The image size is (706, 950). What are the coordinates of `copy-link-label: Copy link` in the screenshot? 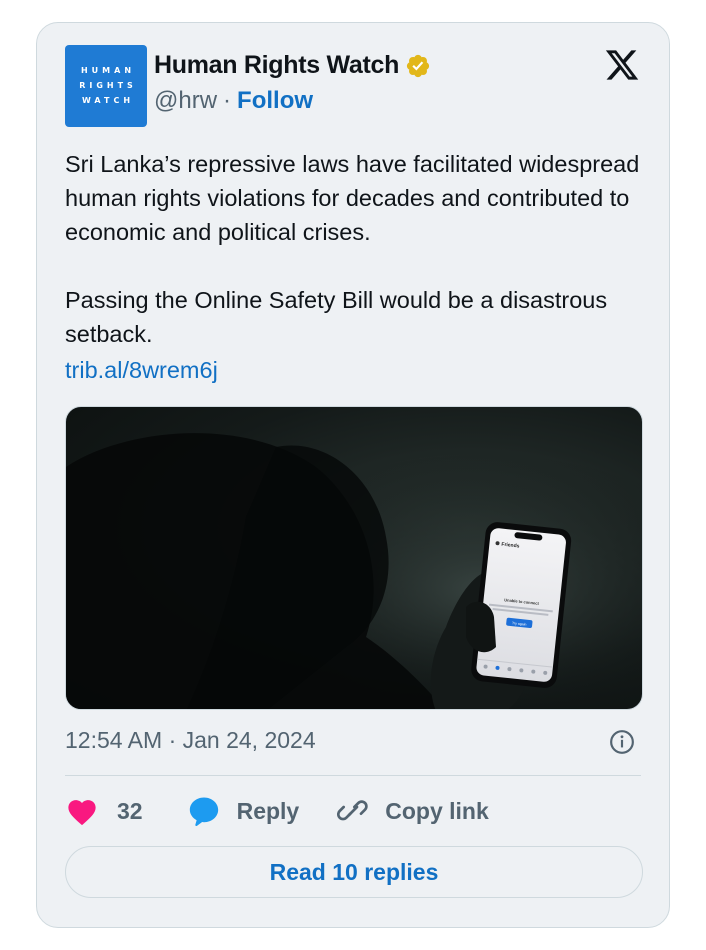 It's located at (437, 810).